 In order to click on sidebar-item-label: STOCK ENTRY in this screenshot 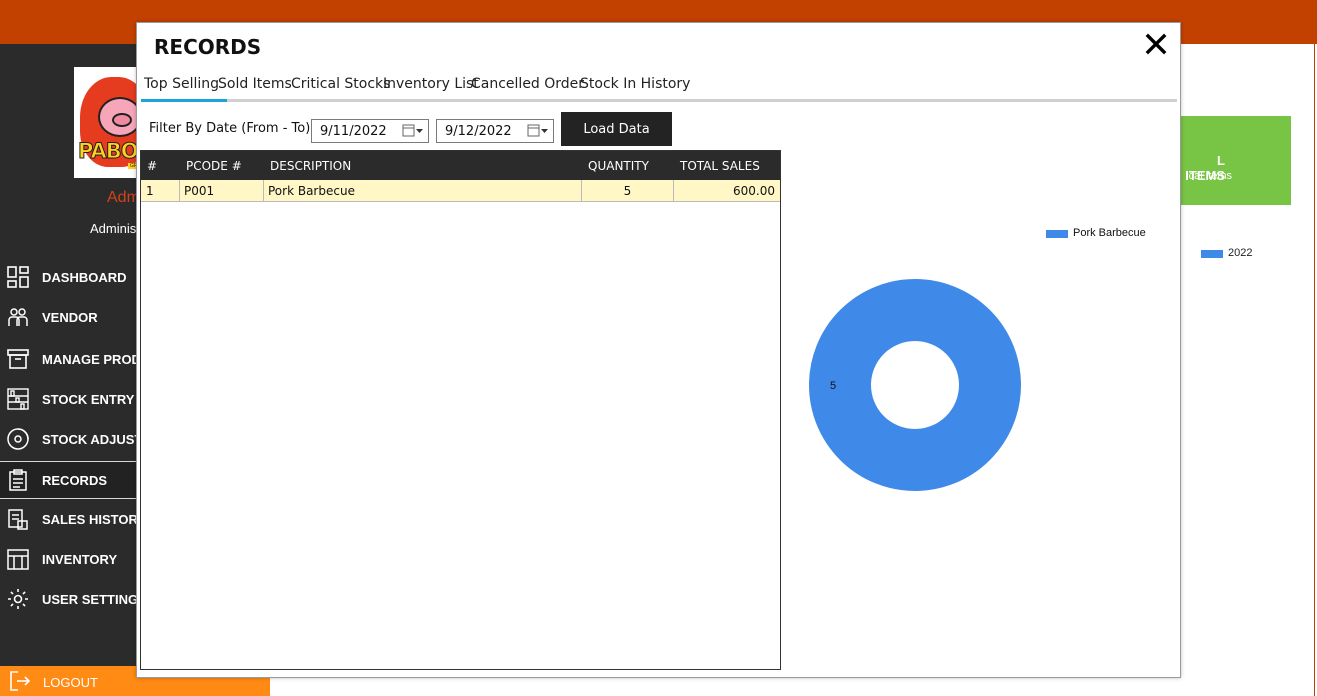, I will do `click(88, 399)`.